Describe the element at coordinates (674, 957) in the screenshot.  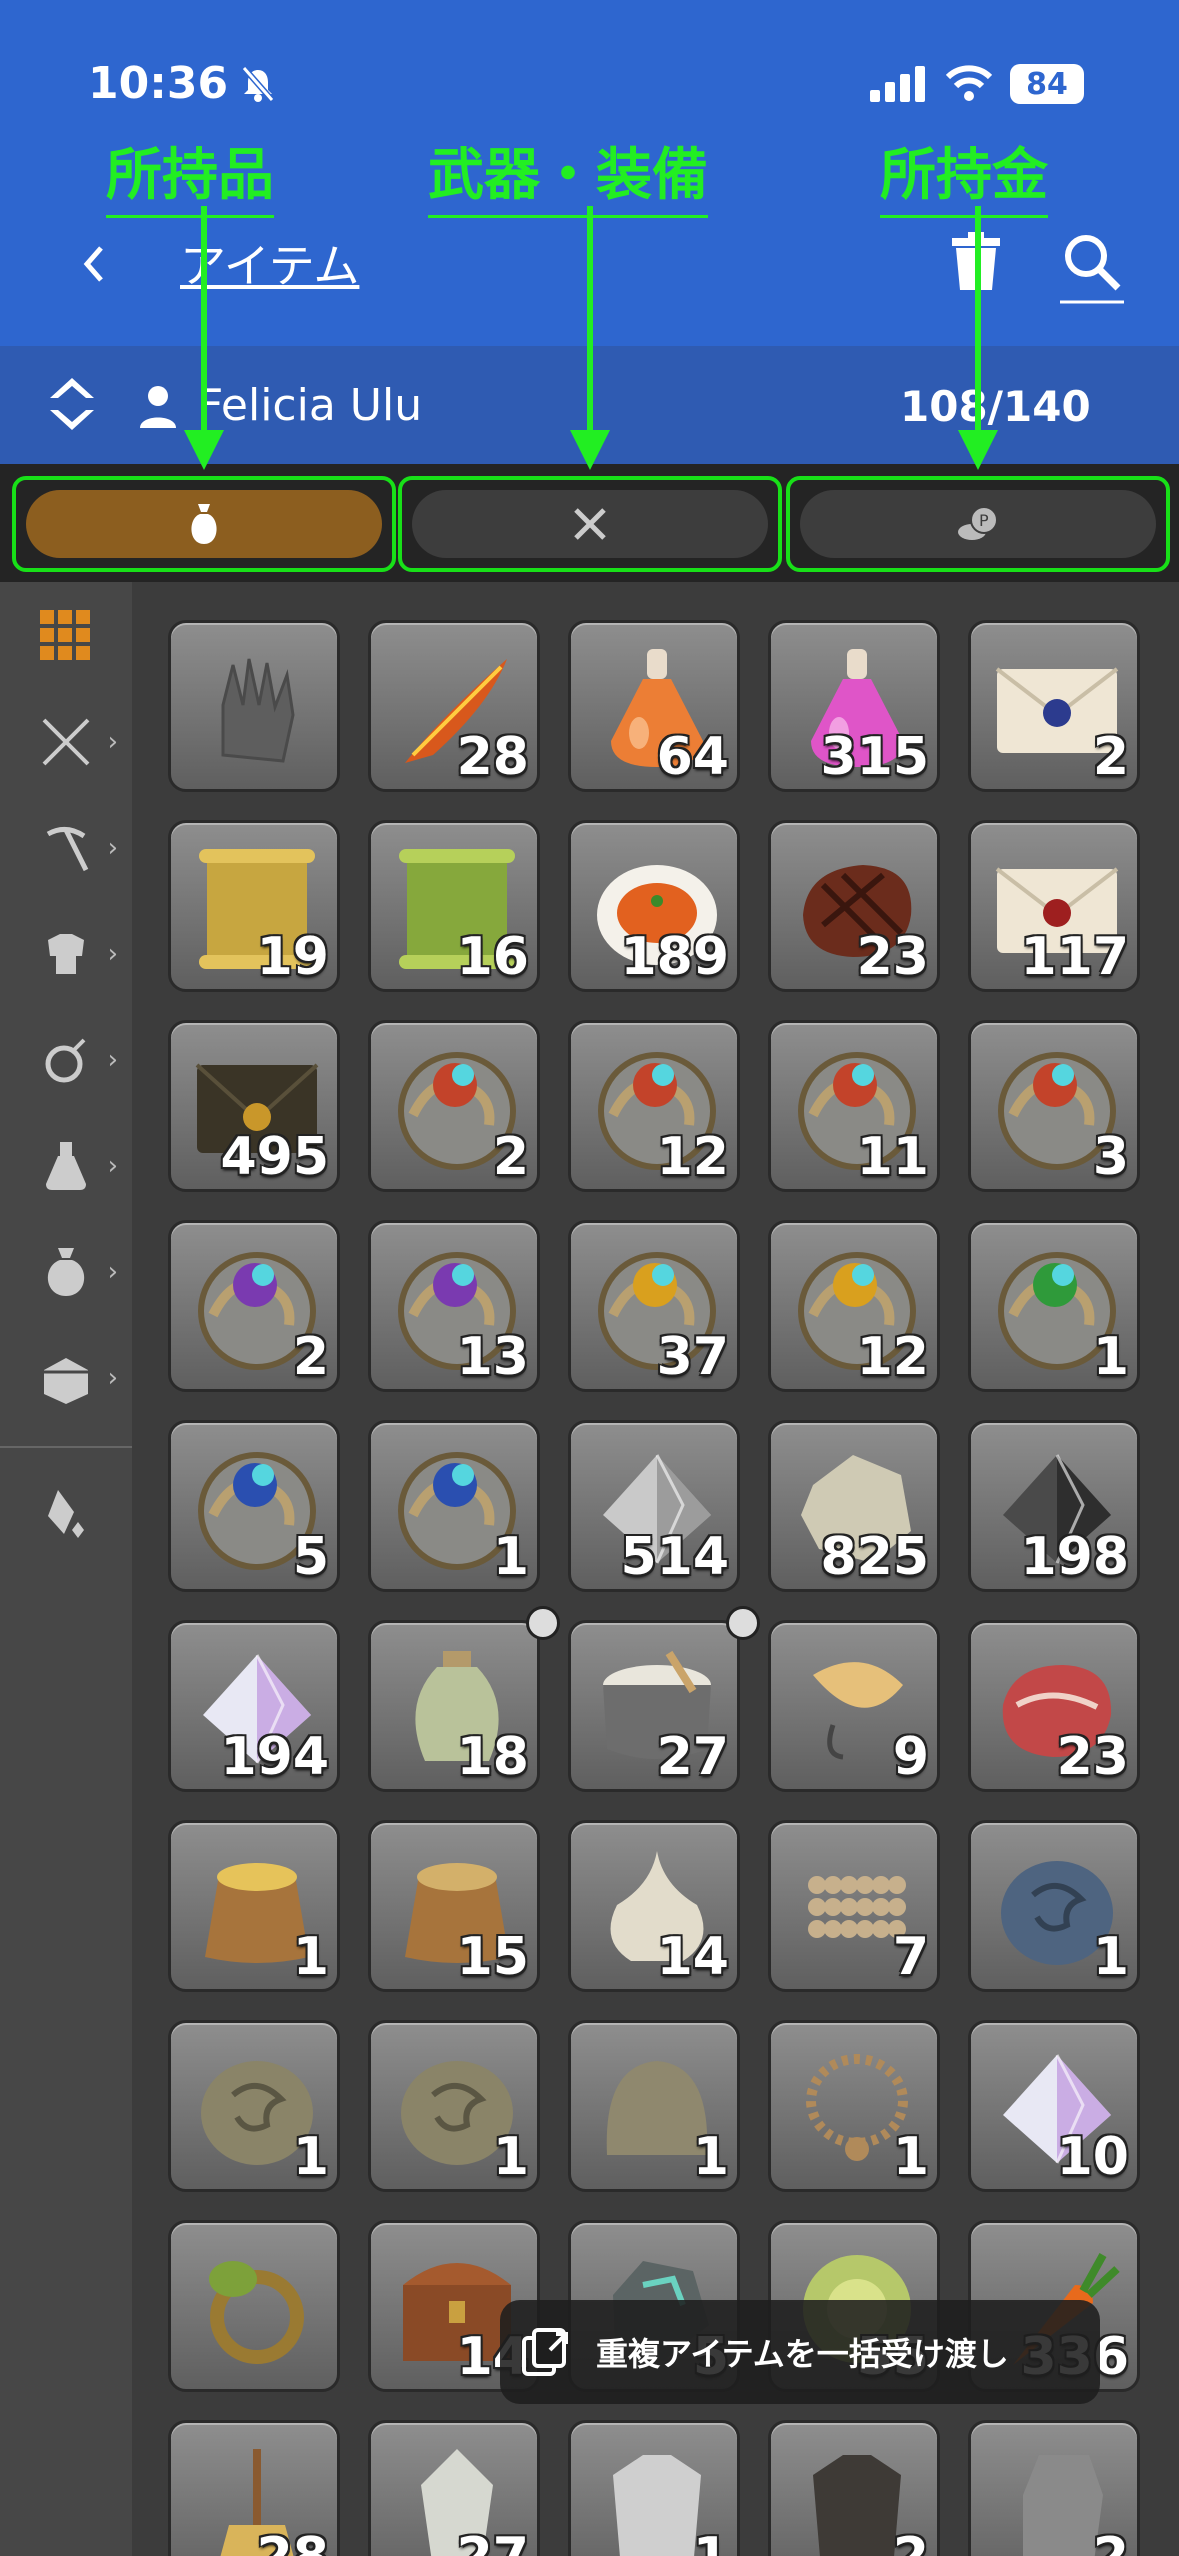
I see `item-quantity: 189` at that location.